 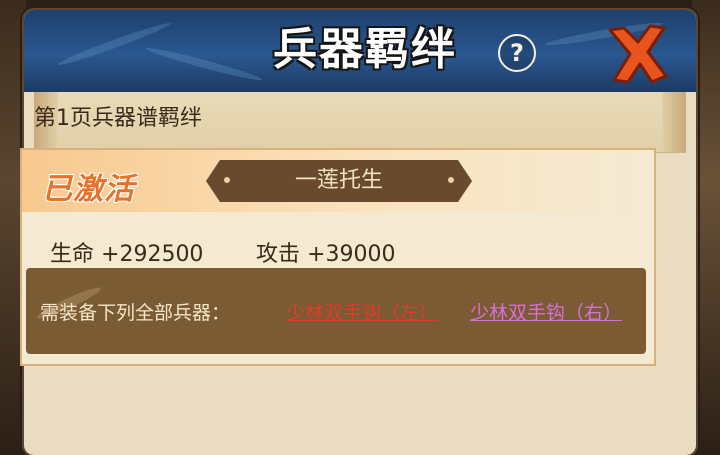 I want to click on stat-hp: 生命 +292500, so click(x=126, y=252).